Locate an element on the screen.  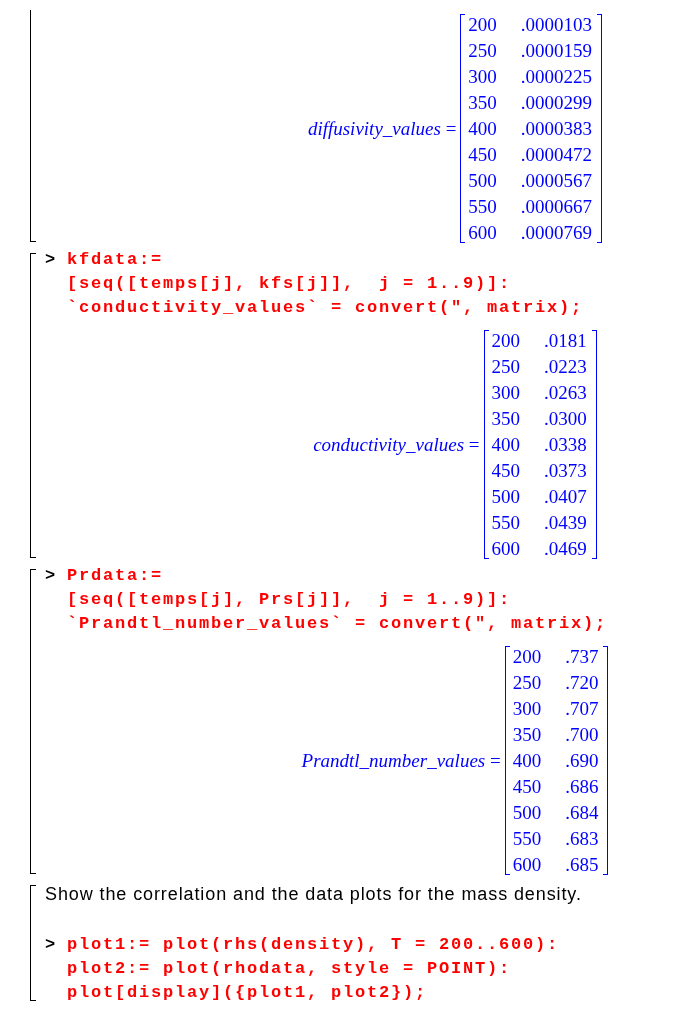
matrix-cell-text: .0000769 is located at coordinates (556, 233).